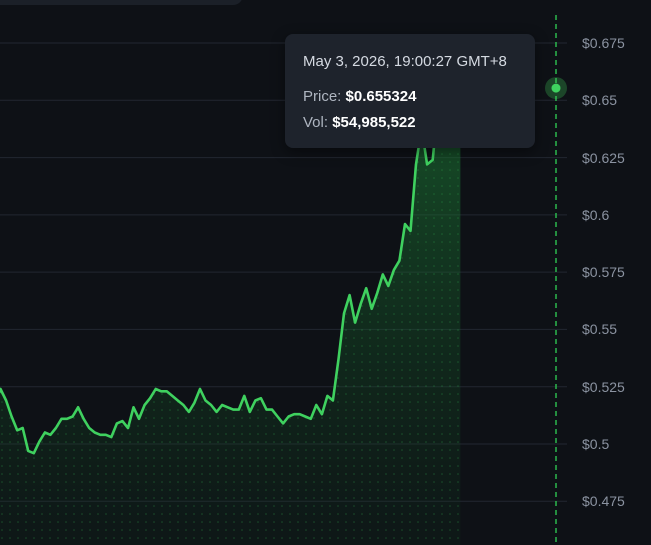  Describe the element at coordinates (556, 88) in the screenshot. I see `highlight-point` at that location.